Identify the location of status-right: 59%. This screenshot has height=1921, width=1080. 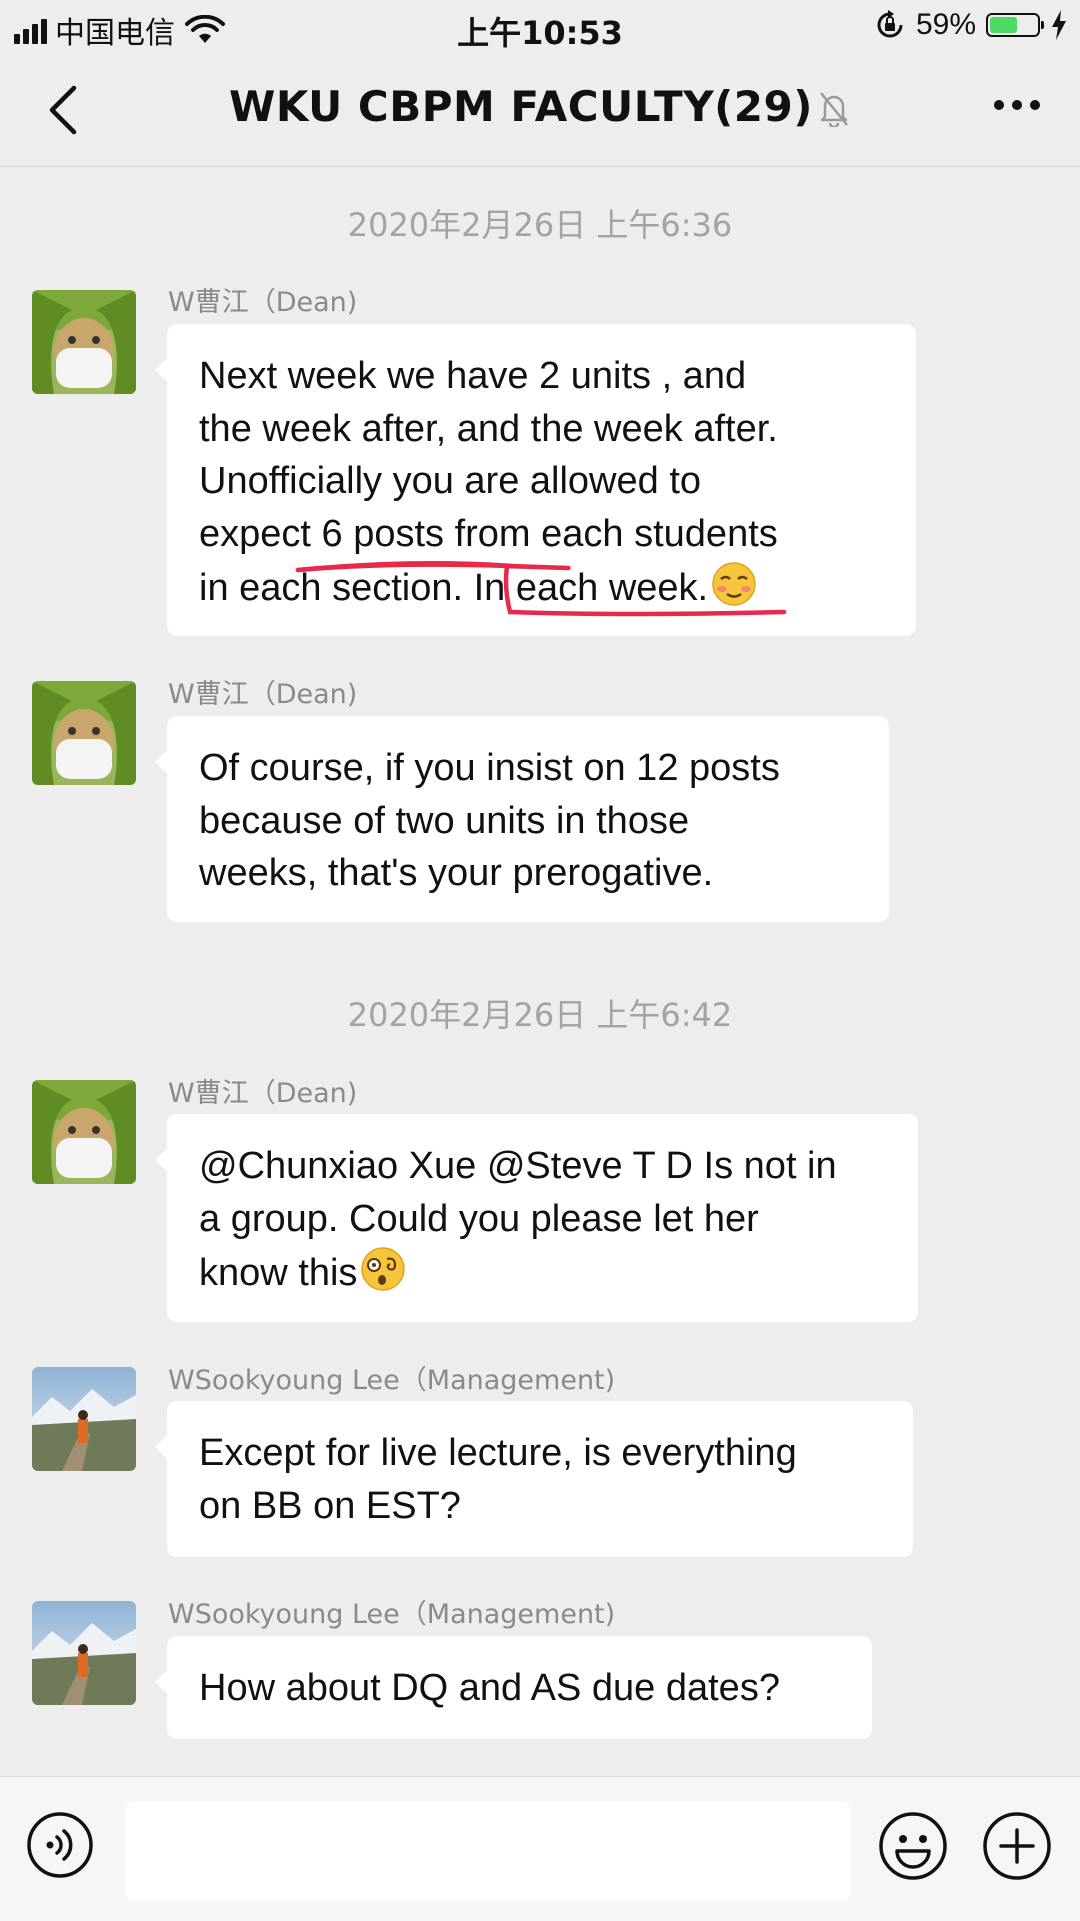
(971, 25).